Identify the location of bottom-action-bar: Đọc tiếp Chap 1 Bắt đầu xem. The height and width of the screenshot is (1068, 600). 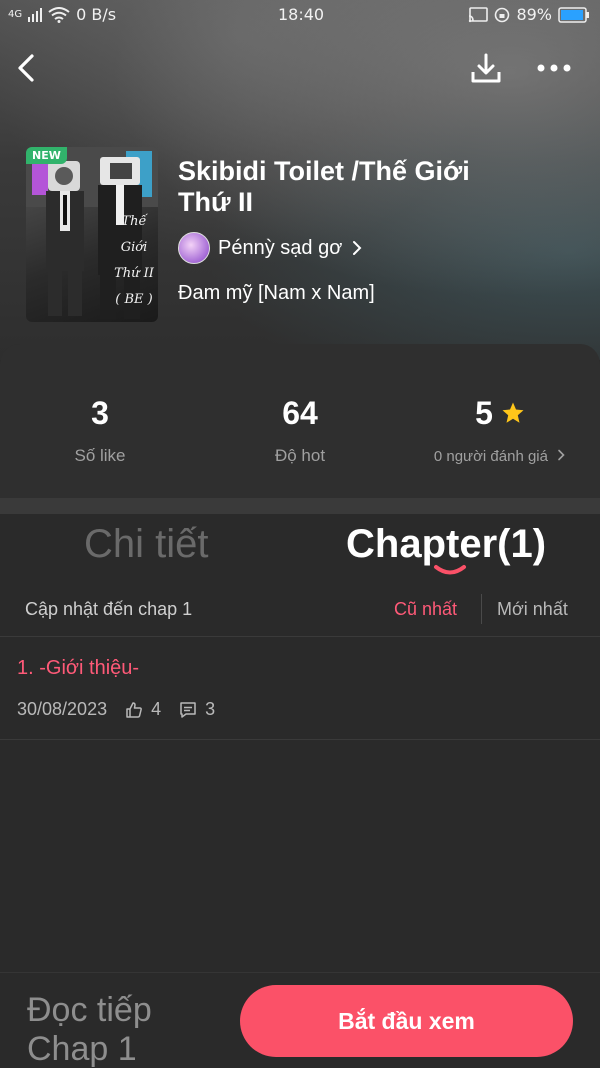
(300, 1020).